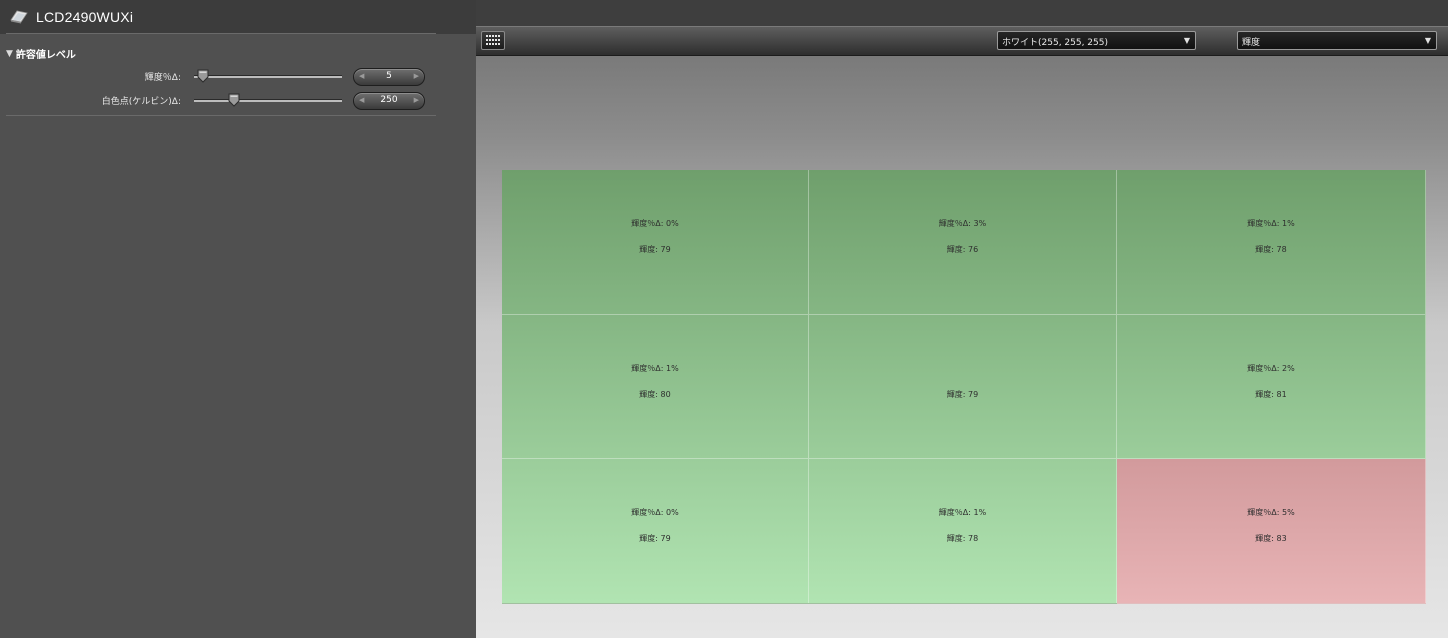  What do you see at coordinates (45, 55) in the screenshot?
I see `tolerance-section-title: 許容値レベル` at bounding box center [45, 55].